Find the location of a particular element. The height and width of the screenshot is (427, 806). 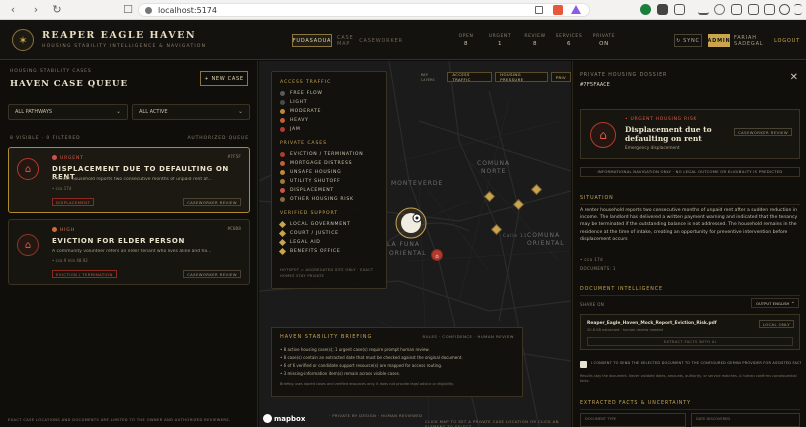

briefing-tags: RULES · CONFIDENCE · HUMAN REVIEW is located at coordinates (468, 336).